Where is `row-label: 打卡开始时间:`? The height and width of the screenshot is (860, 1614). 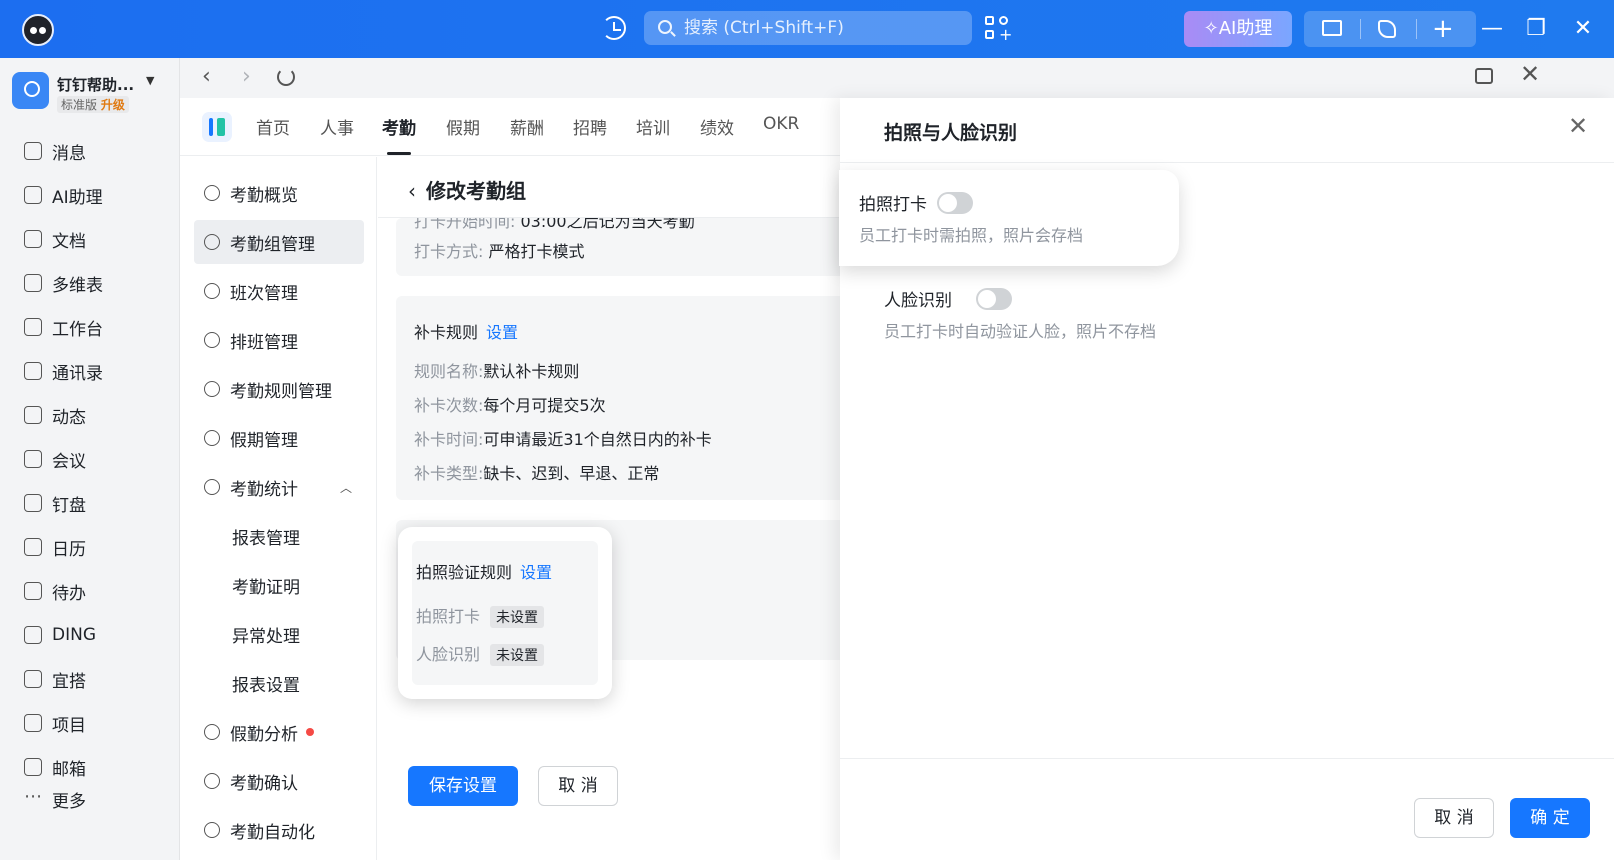
row-label: 打卡开始时间: is located at coordinates (465, 224).